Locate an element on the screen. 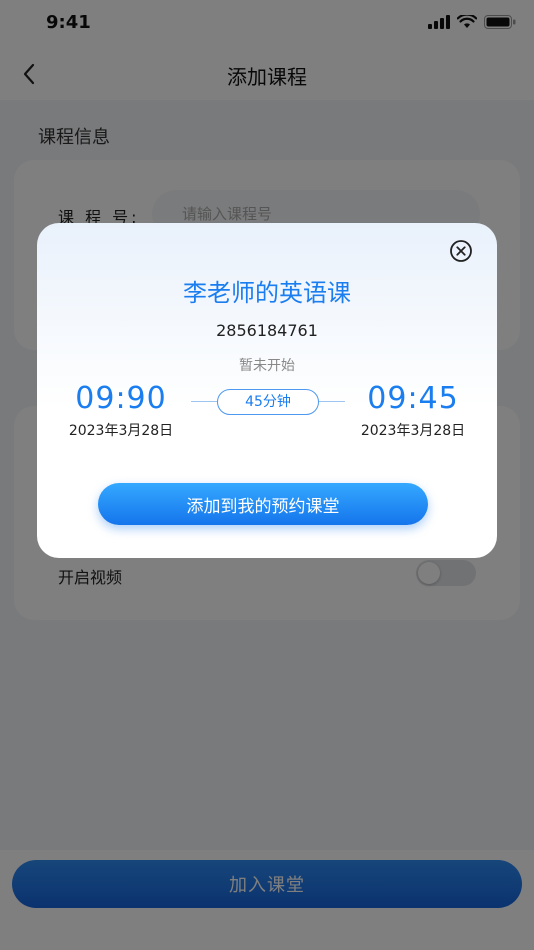 The width and height of the screenshot is (534, 950). duration-line-right is located at coordinates (332, 401).